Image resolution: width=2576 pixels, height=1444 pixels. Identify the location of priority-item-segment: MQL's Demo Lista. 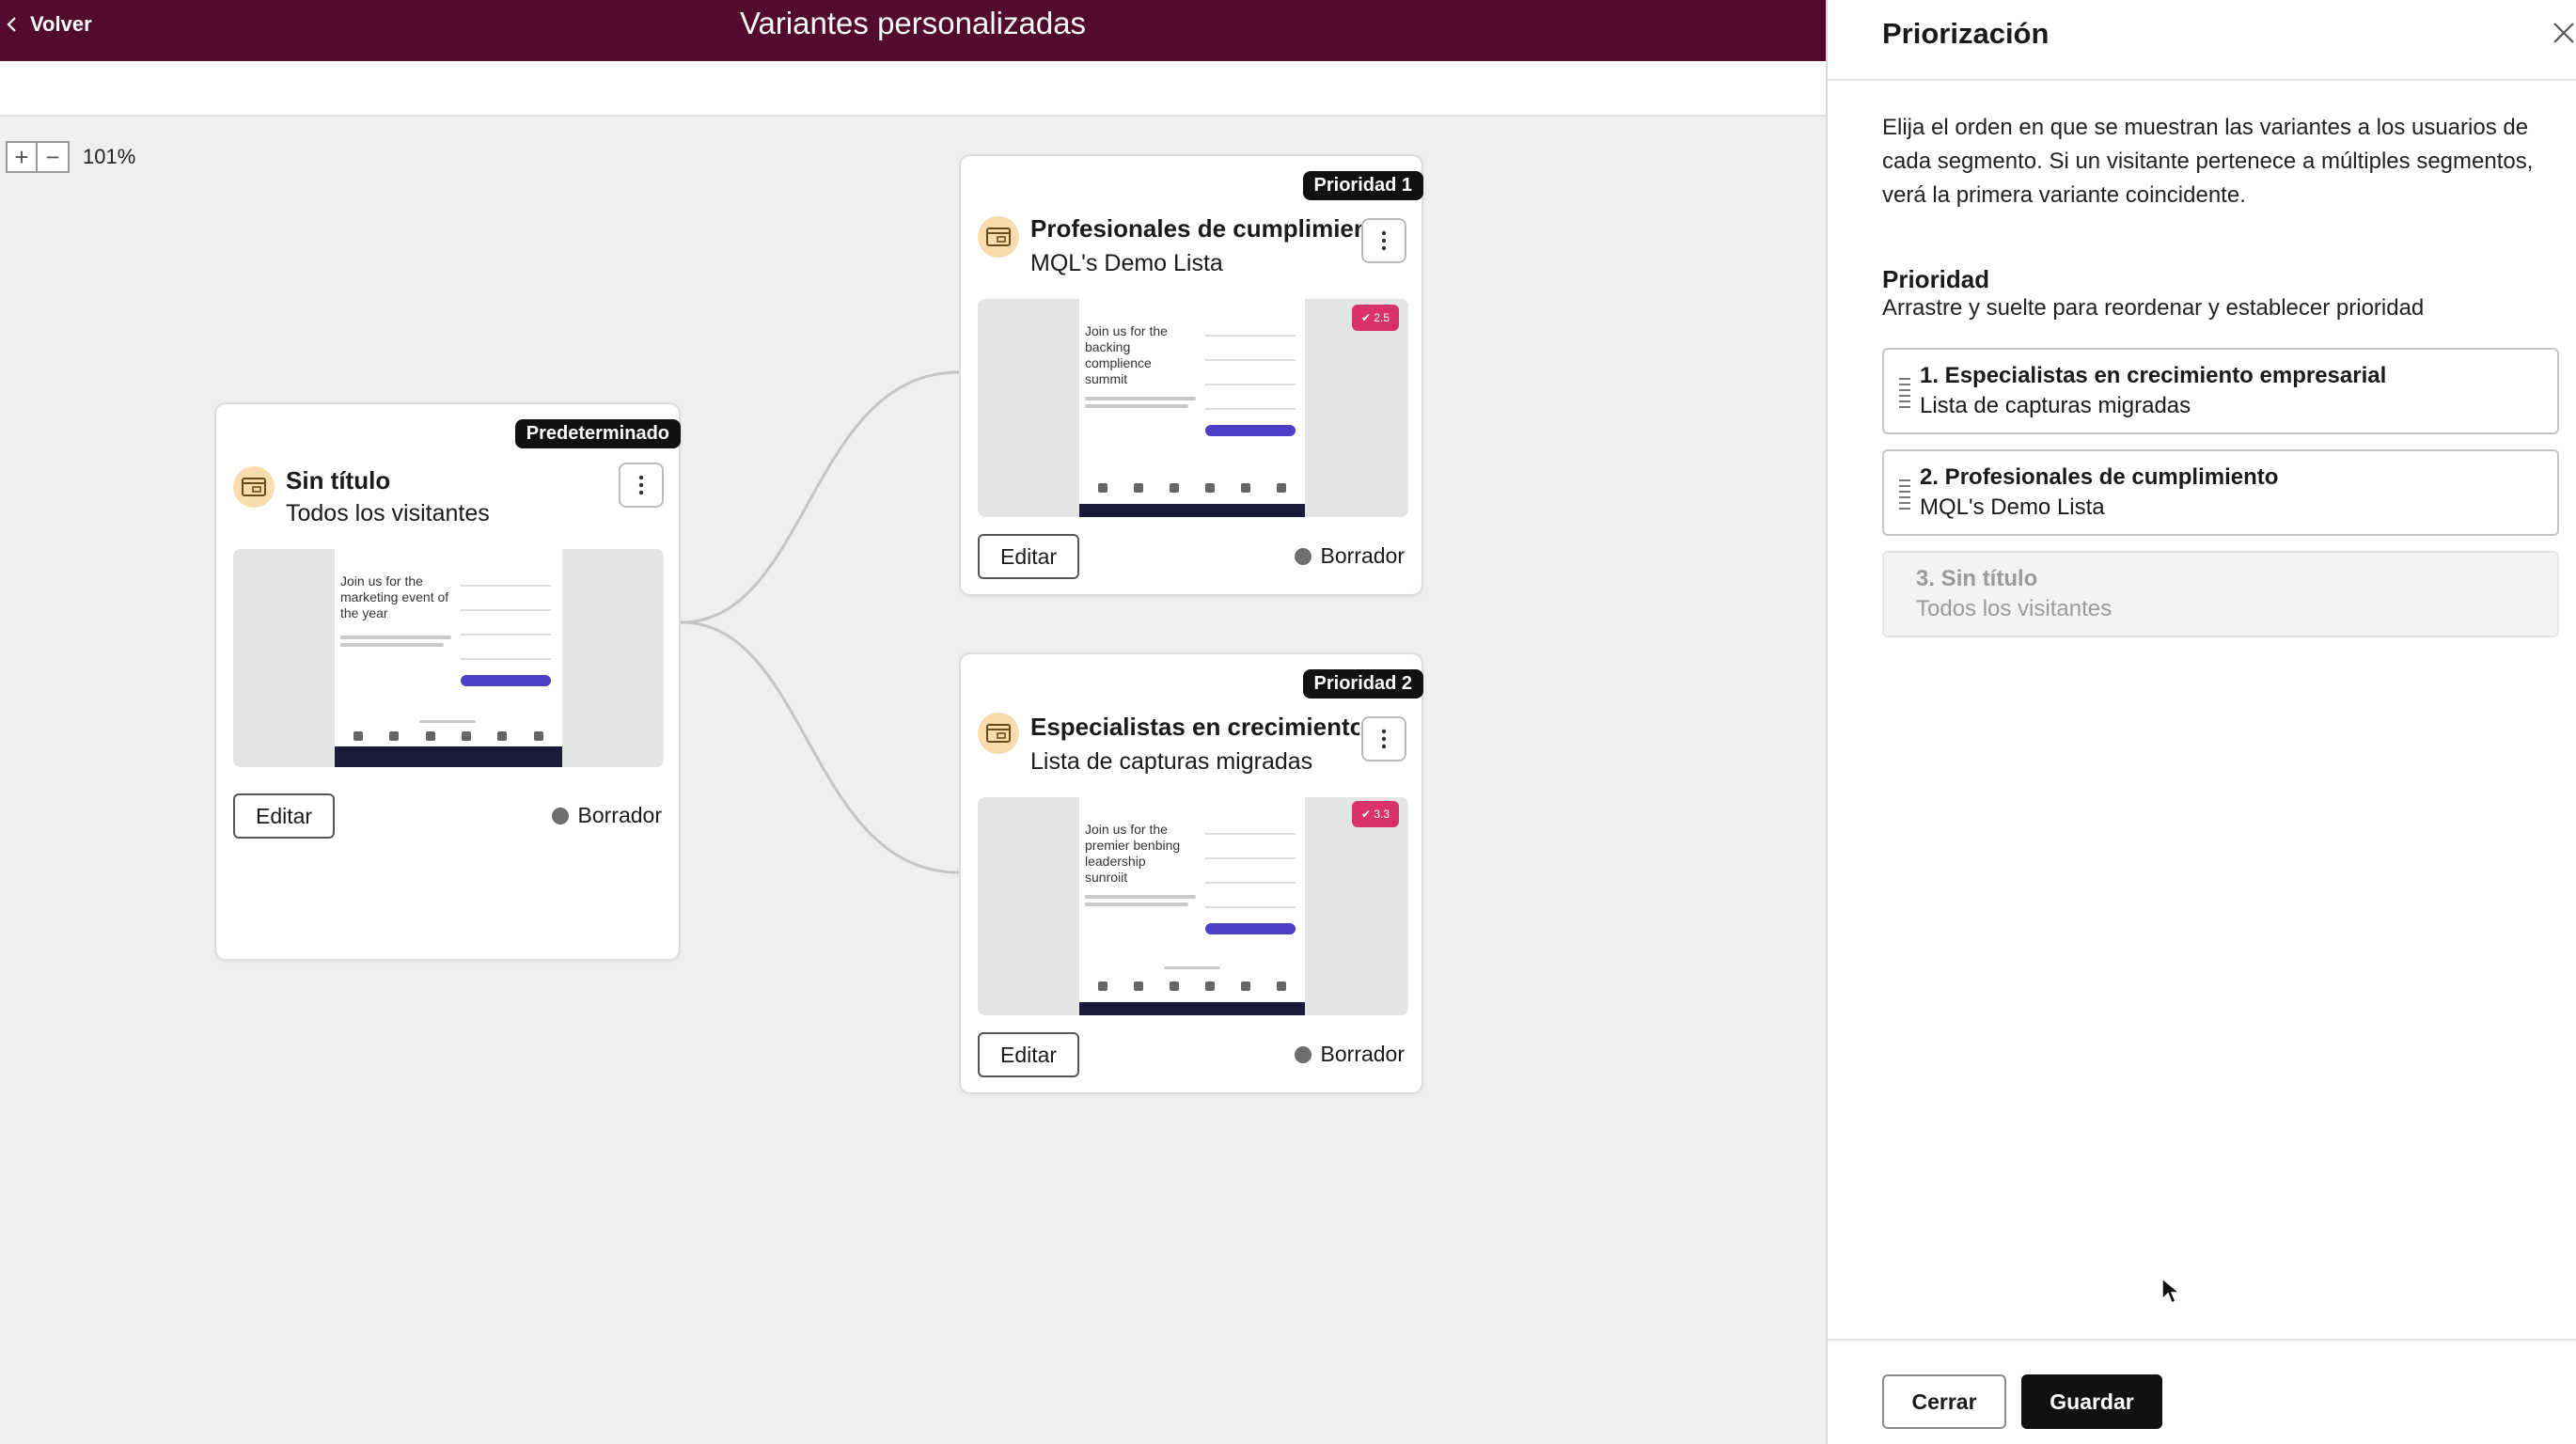
(2012, 507).